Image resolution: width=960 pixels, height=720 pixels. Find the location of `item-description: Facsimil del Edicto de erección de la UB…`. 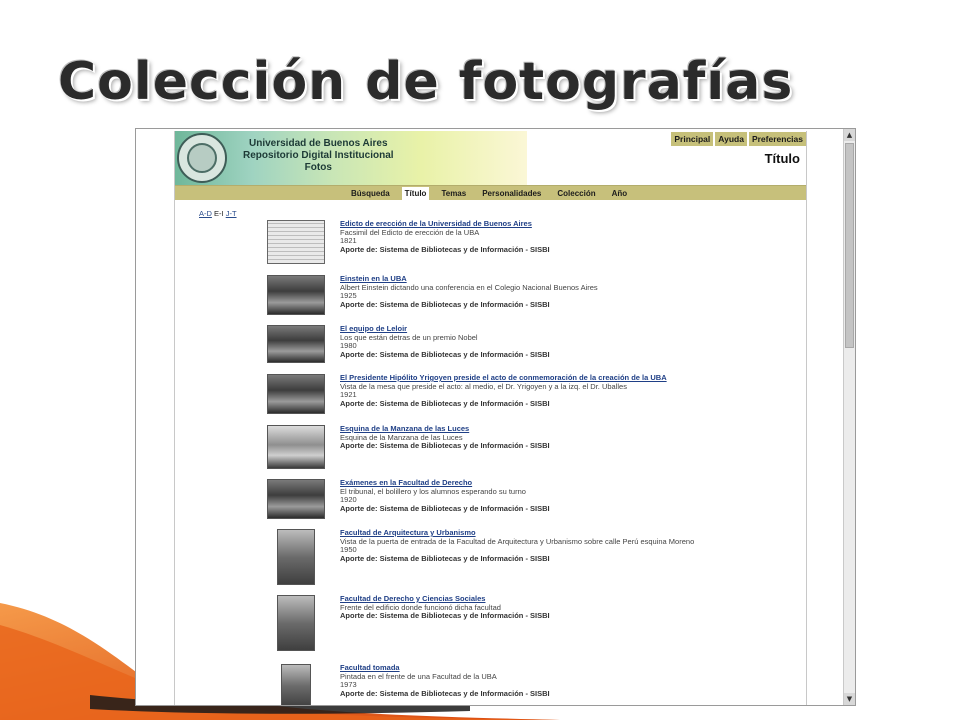

item-description: Facsimil del Edicto de erección de la UB… is located at coordinates (410, 232).